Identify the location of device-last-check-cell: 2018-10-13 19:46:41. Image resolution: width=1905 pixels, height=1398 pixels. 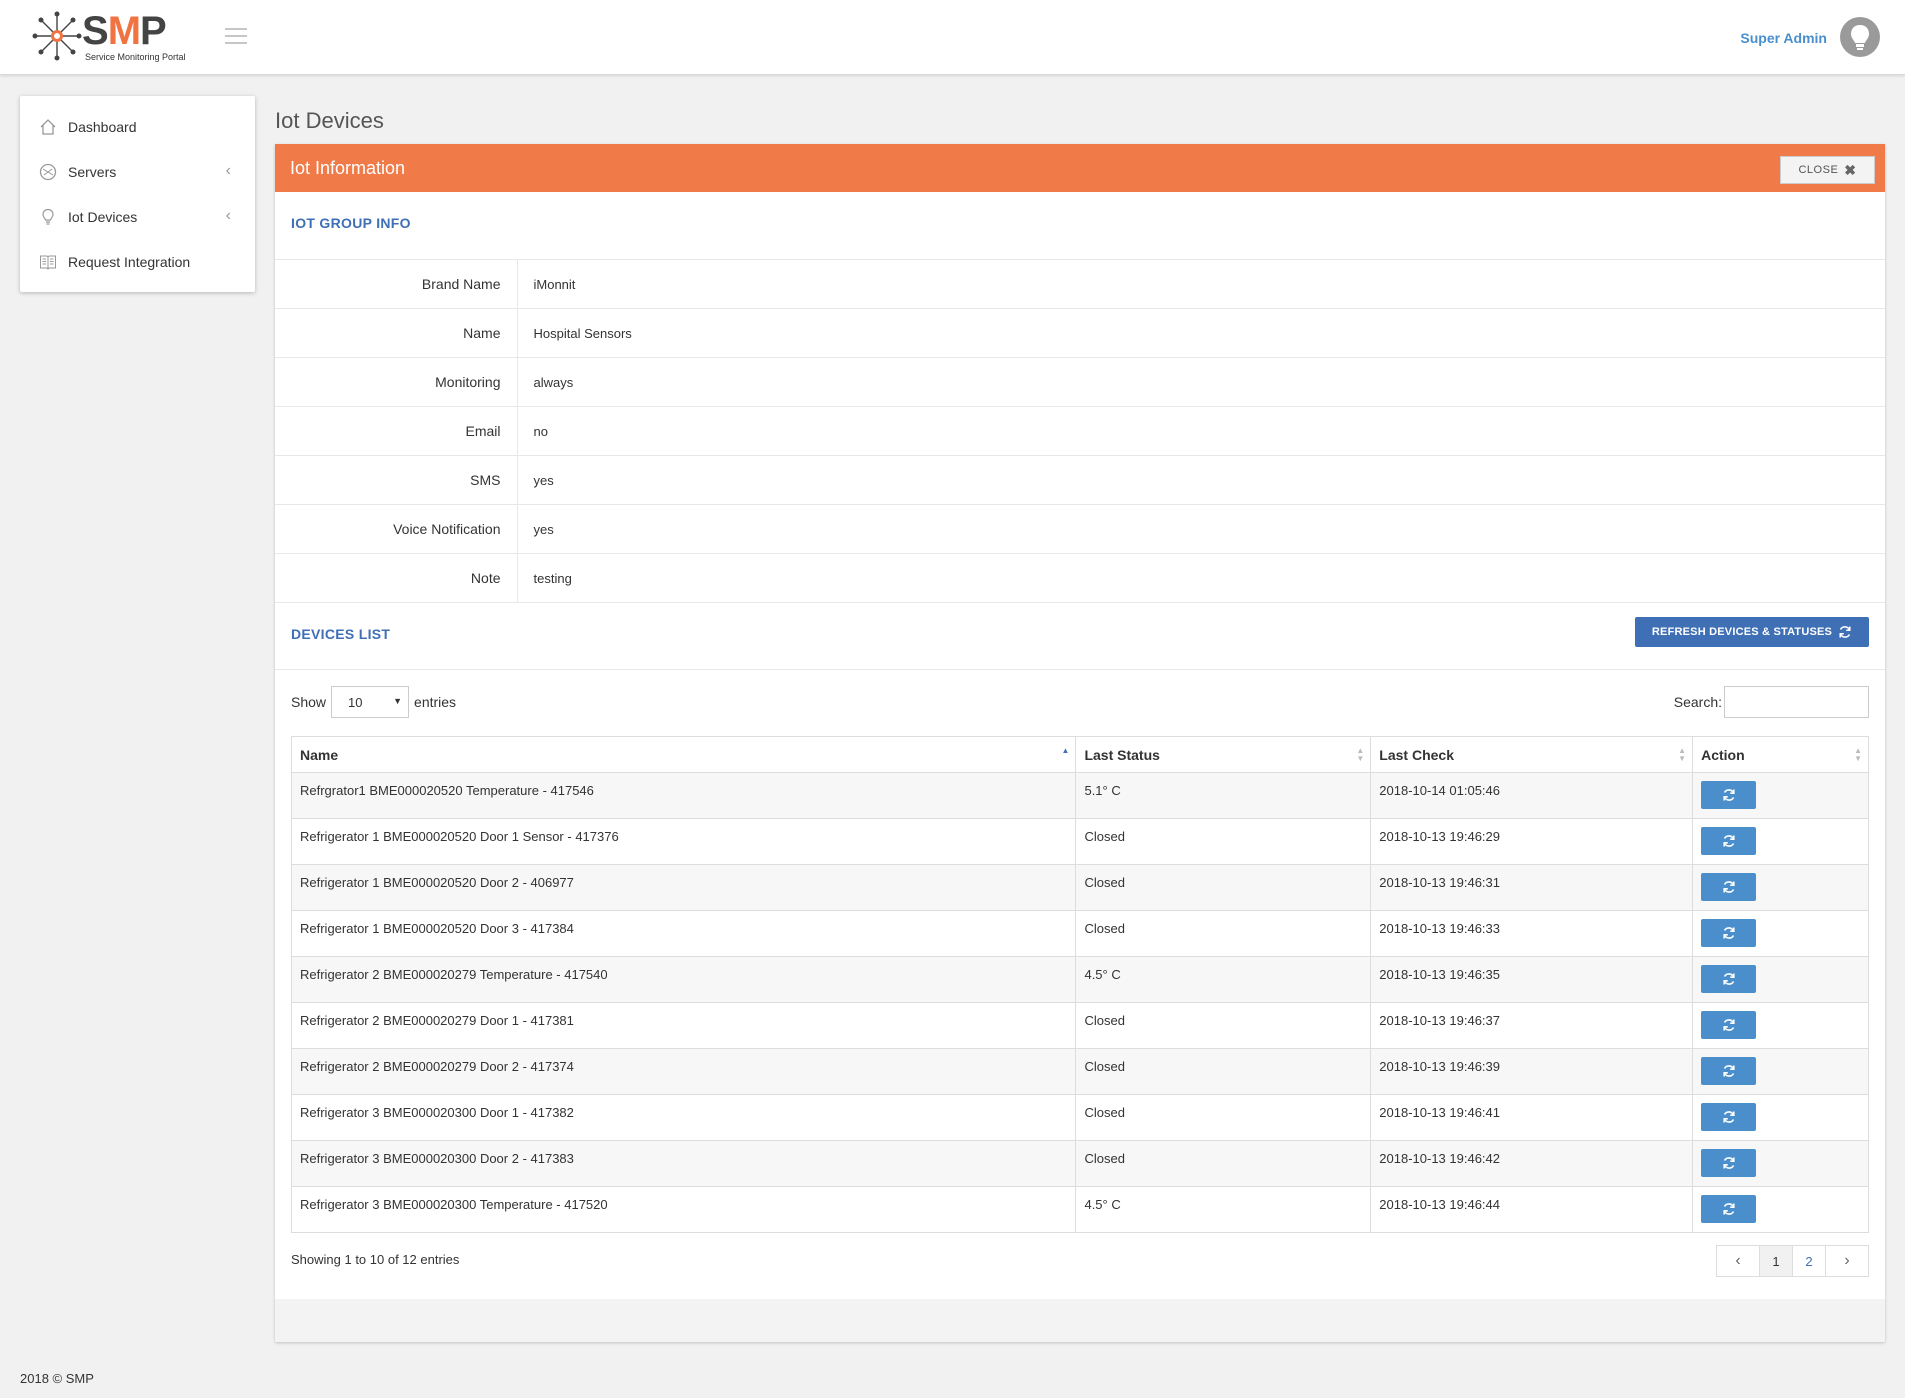
(1532, 1117).